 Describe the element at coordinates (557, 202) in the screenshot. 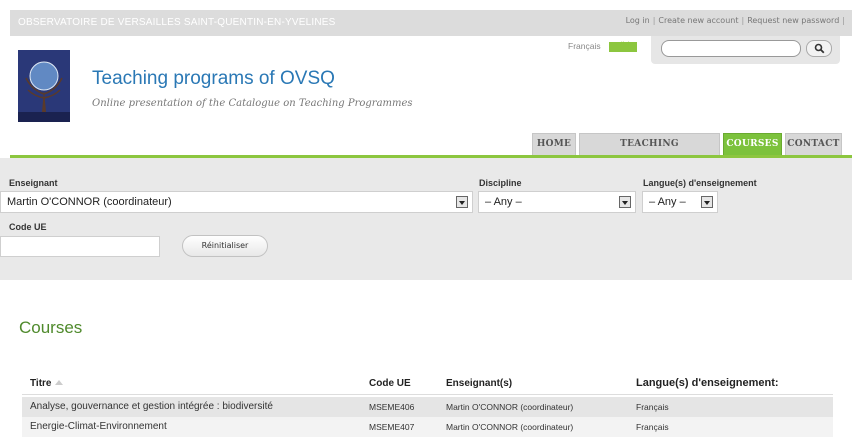

I see `discipline-select: – Any –` at that location.